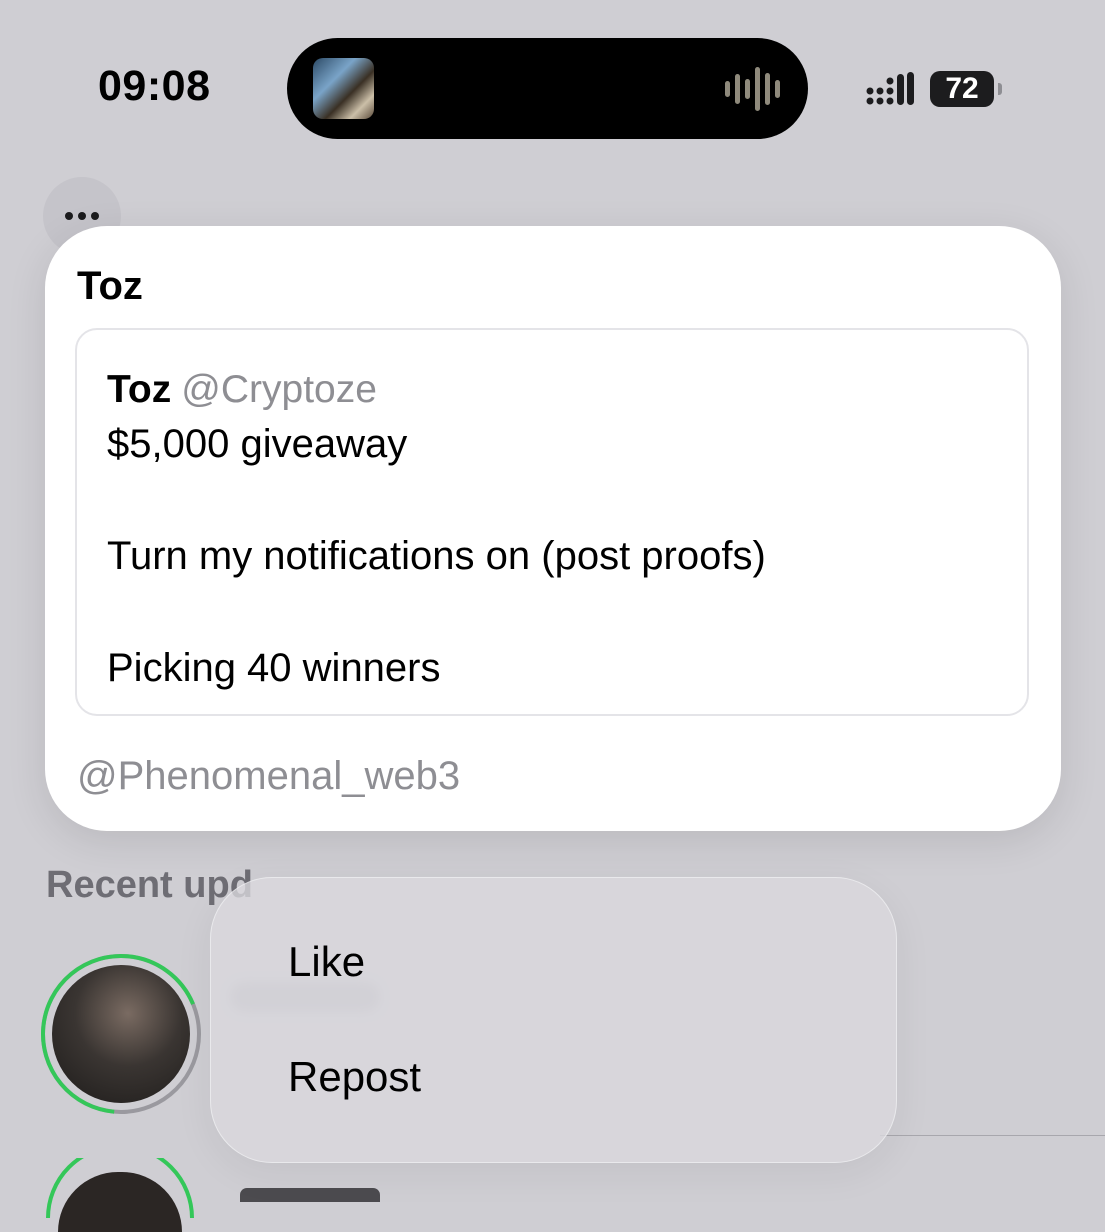 The width and height of the screenshot is (1105, 1232). Describe the element at coordinates (436, 556) in the screenshot. I see `quoted-text-line: Turn my notifications on (post proofs)` at that location.